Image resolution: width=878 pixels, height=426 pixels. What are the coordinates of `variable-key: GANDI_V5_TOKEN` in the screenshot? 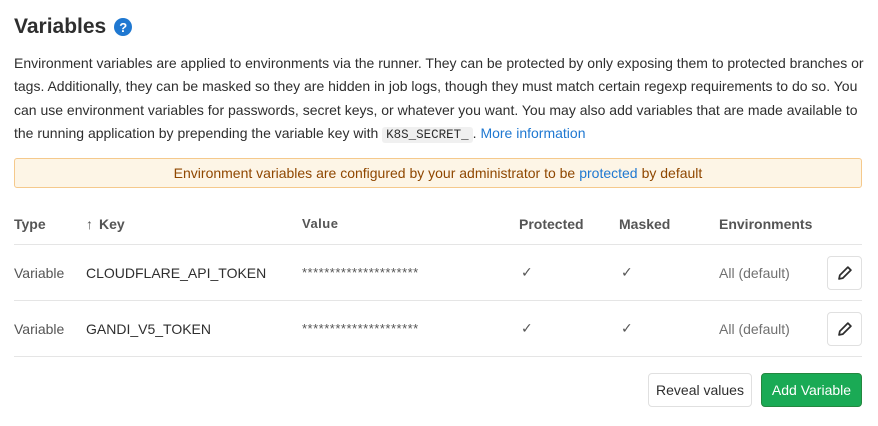 It's located at (149, 328).